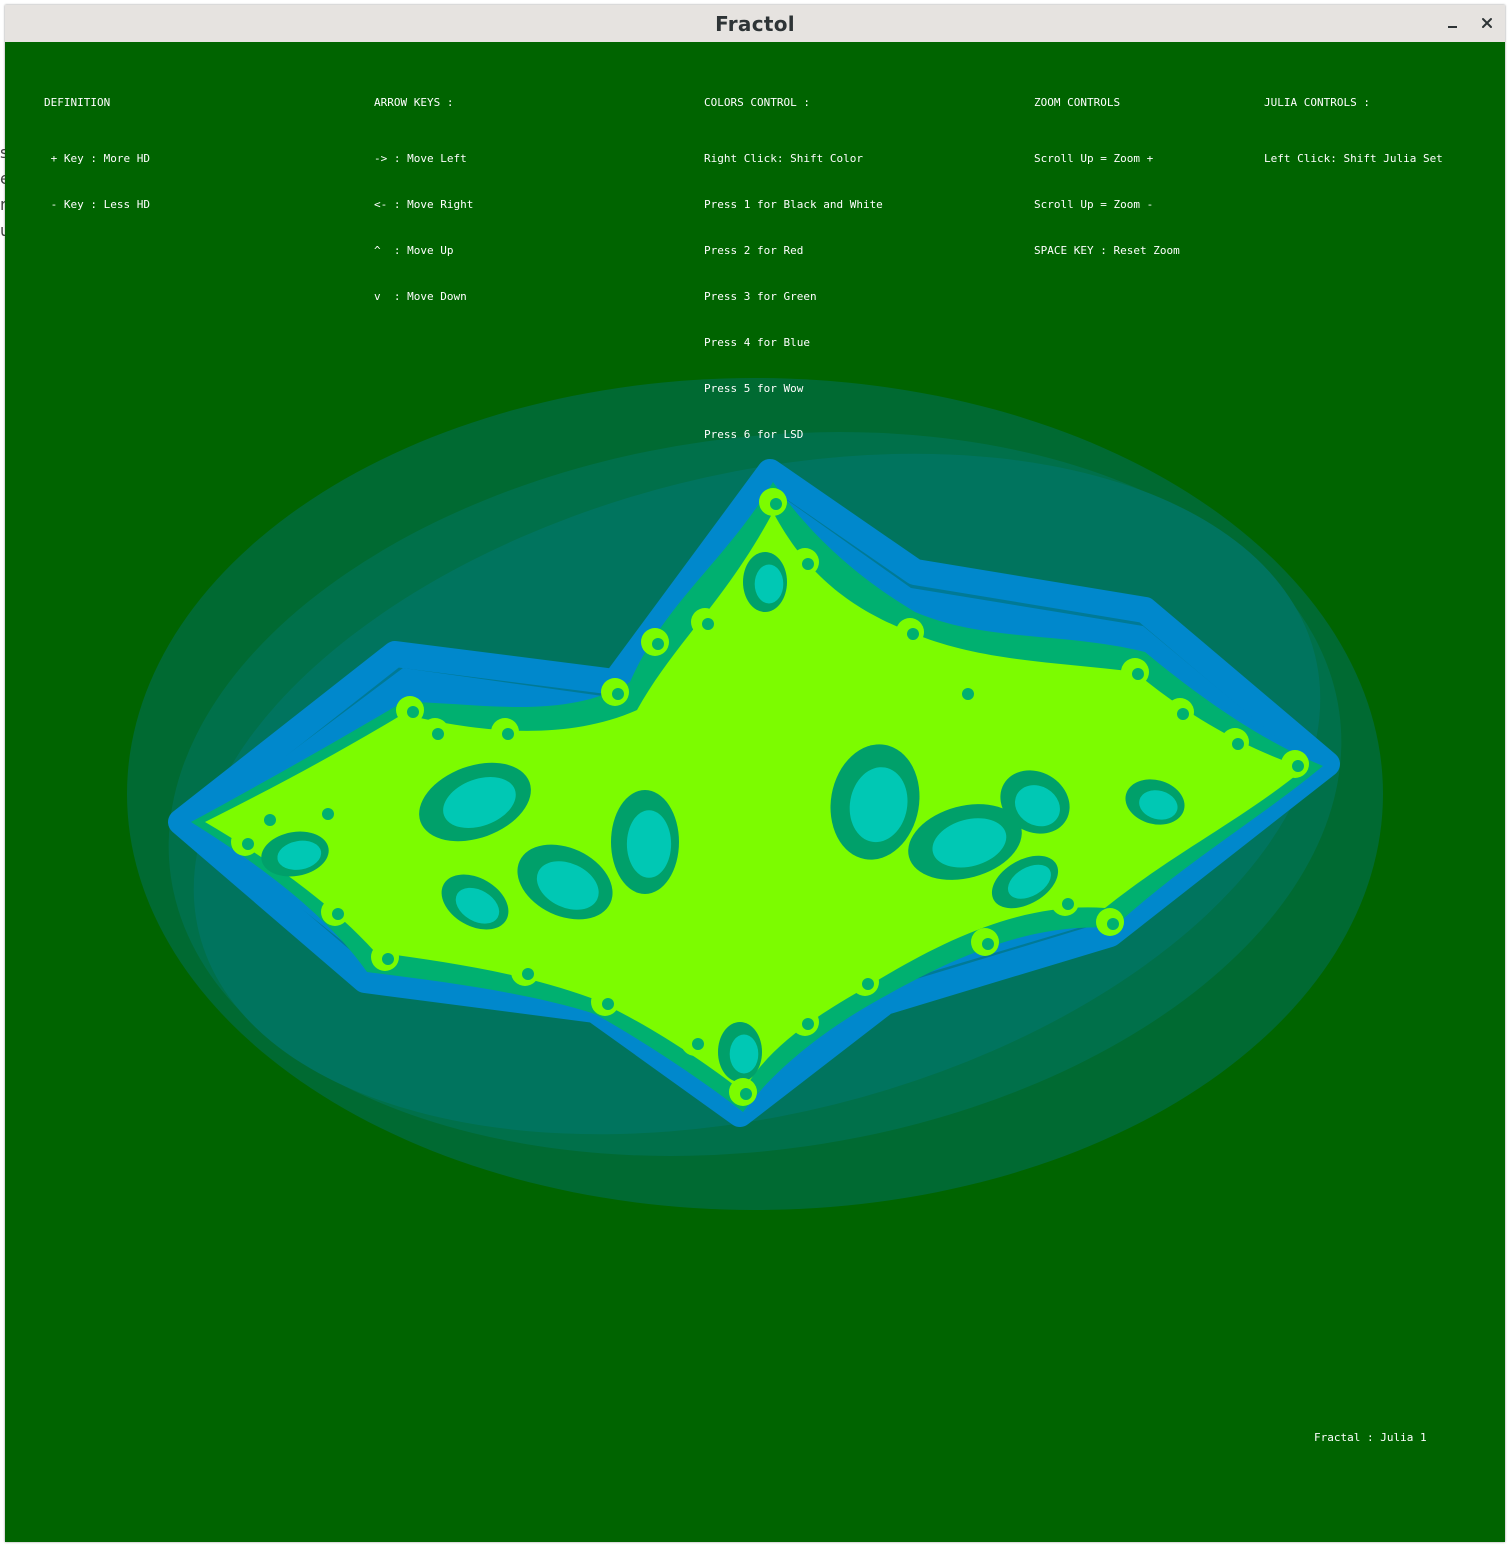 The height and width of the screenshot is (1549, 1512). What do you see at coordinates (754, 388) in the screenshot?
I see `help-colors-control-line: Press 5 for Wow` at bounding box center [754, 388].